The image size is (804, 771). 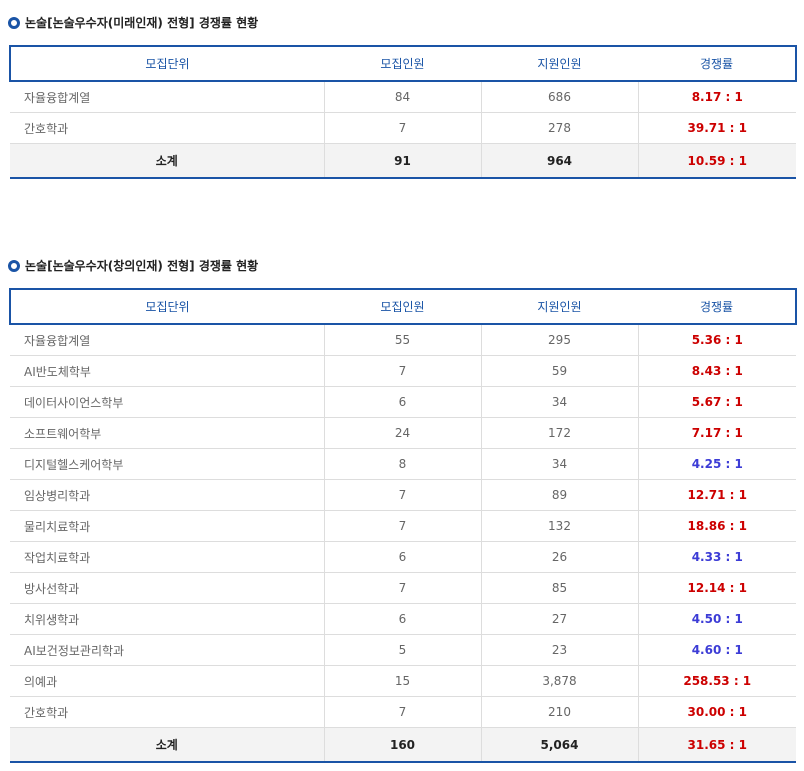 I want to click on cell-ratio: 30.00 : 1, so click(x=717, y=712).